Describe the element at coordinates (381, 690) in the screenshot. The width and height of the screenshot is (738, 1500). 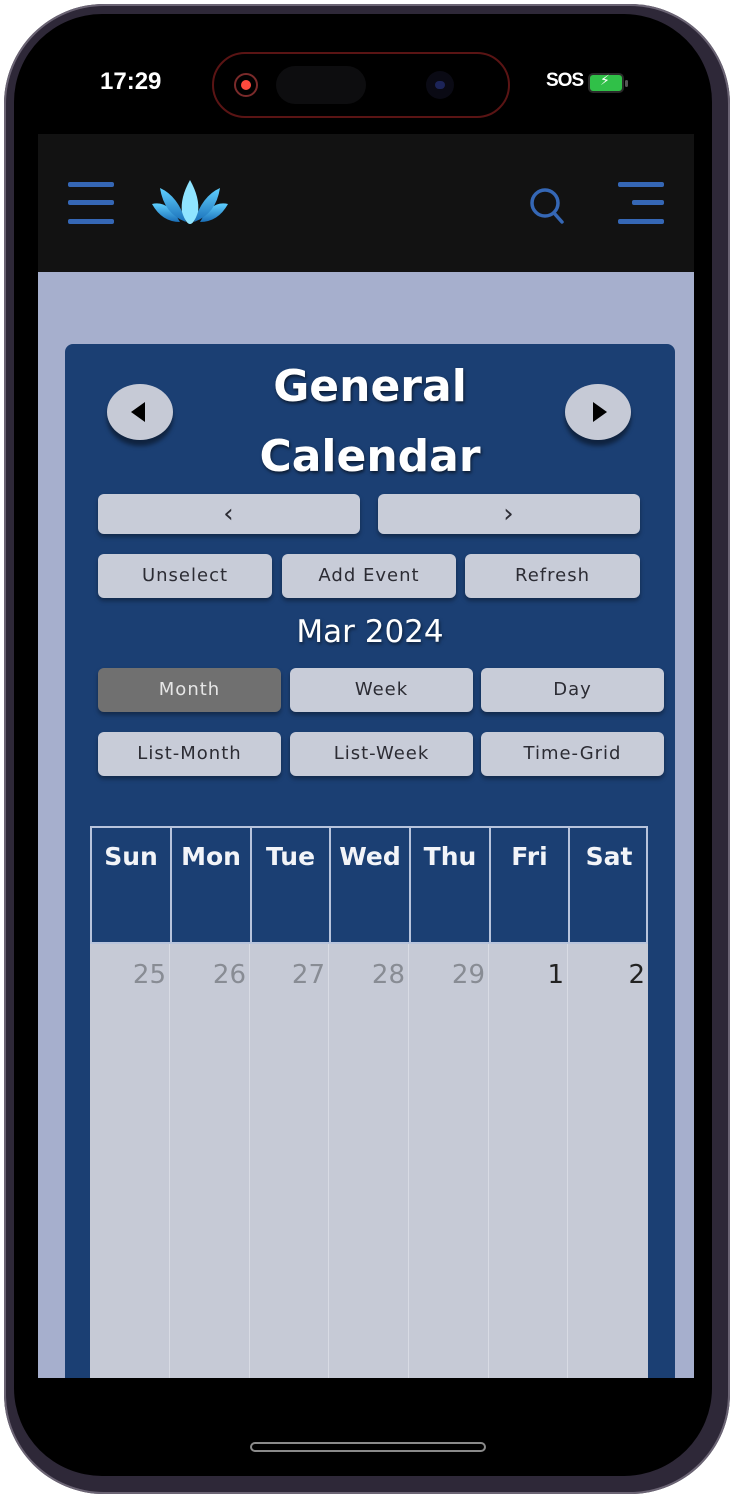
I see `view-week-tab: Week` at that location.